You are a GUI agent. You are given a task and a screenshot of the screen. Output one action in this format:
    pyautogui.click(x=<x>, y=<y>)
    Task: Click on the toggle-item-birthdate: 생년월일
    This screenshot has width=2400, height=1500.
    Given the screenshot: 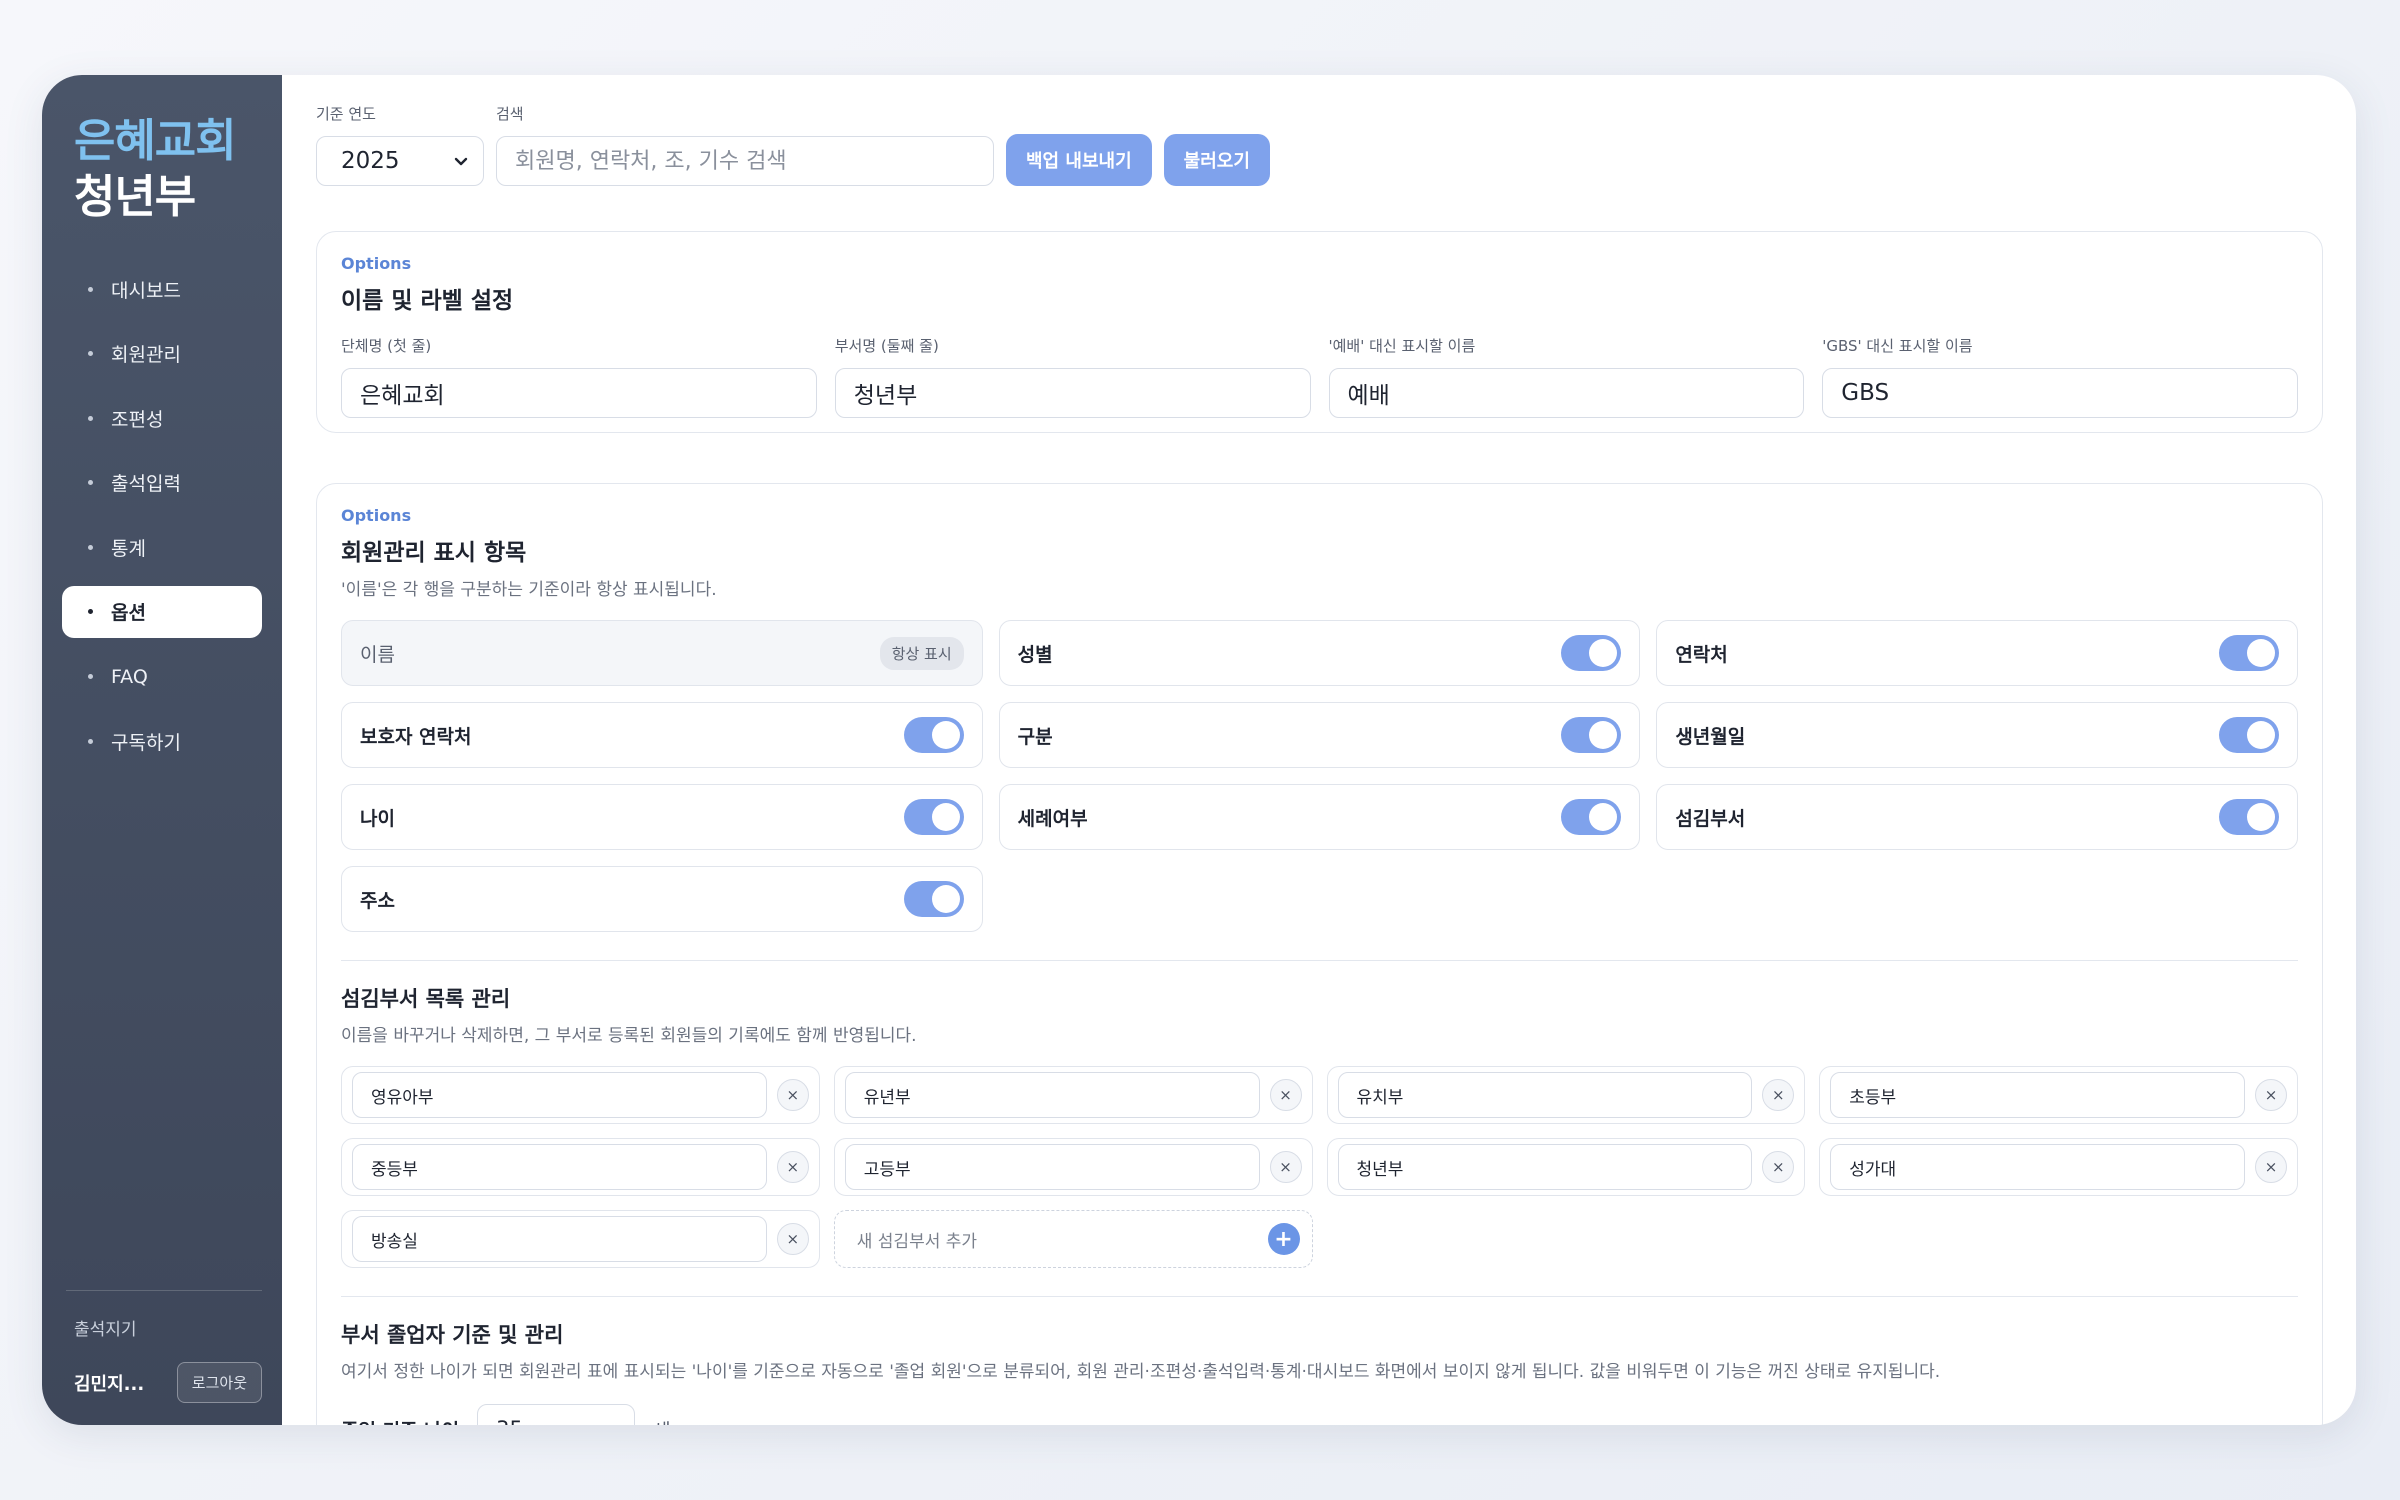 What is the action you would take?
    pyautogui.click(x=1977, y=735)
    